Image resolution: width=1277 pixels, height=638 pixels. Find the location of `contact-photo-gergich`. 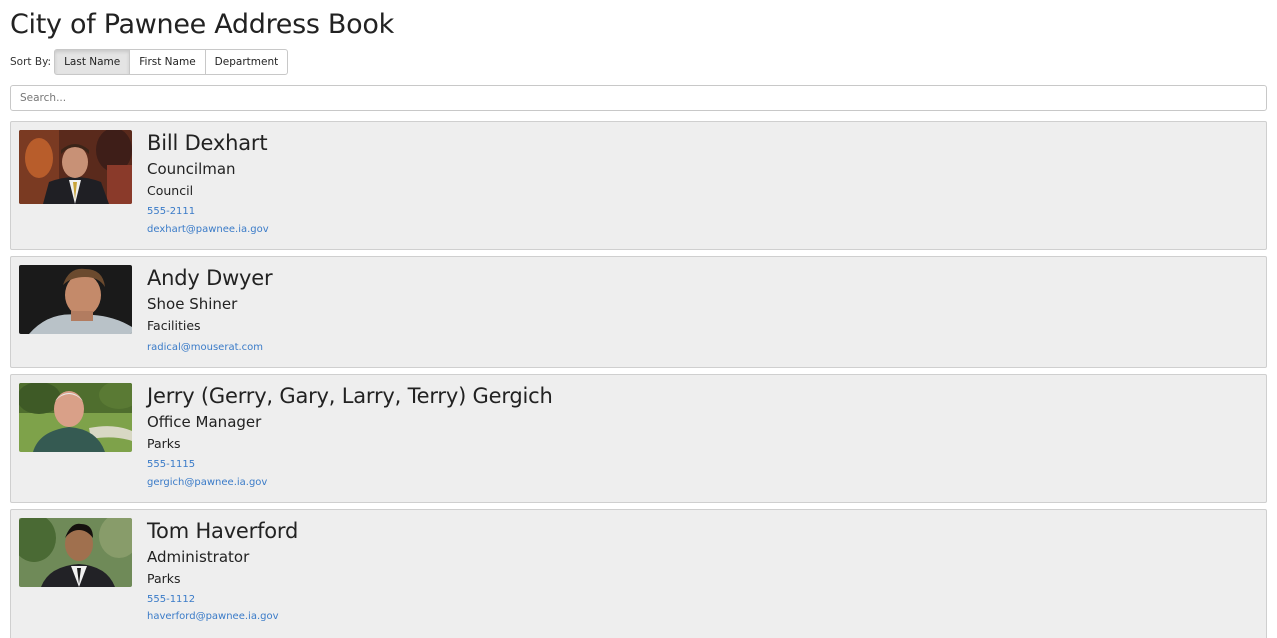

contact-photo-gergich is located at coordinates (75, 417).